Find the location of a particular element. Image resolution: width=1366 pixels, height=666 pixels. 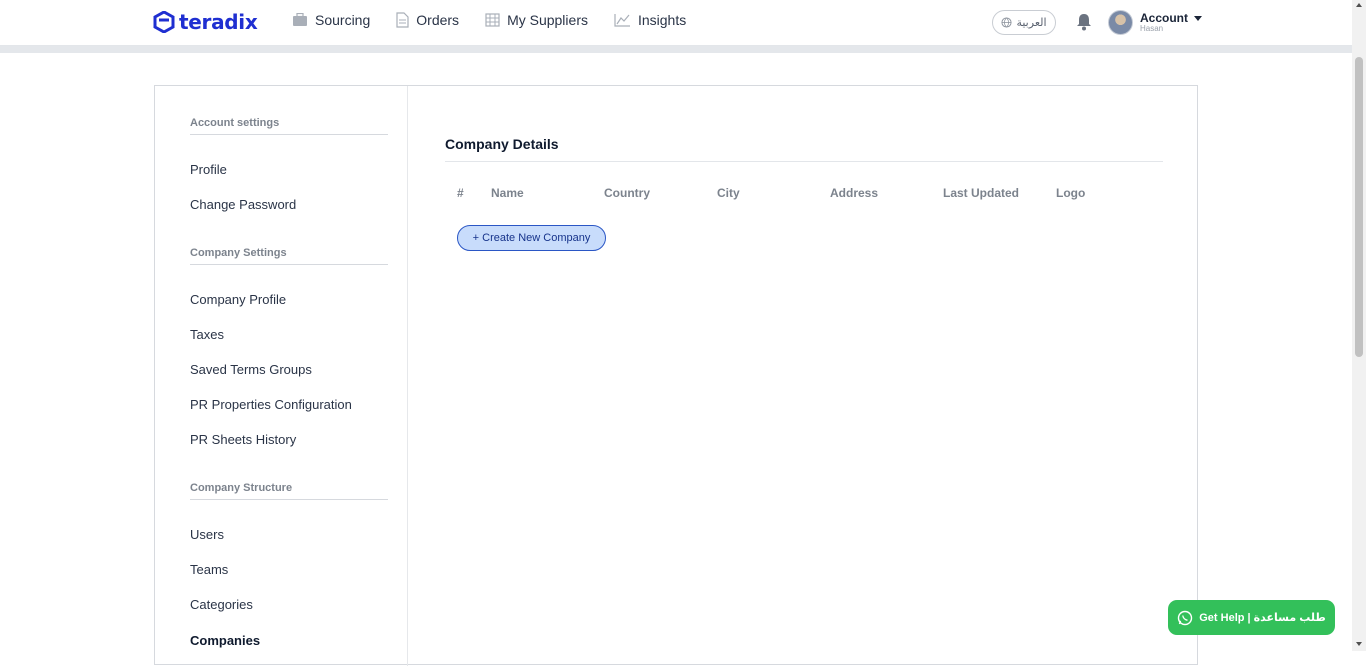

get-help-label: Get Help | طلب مساعدة is located at coordinates (1262, 618).